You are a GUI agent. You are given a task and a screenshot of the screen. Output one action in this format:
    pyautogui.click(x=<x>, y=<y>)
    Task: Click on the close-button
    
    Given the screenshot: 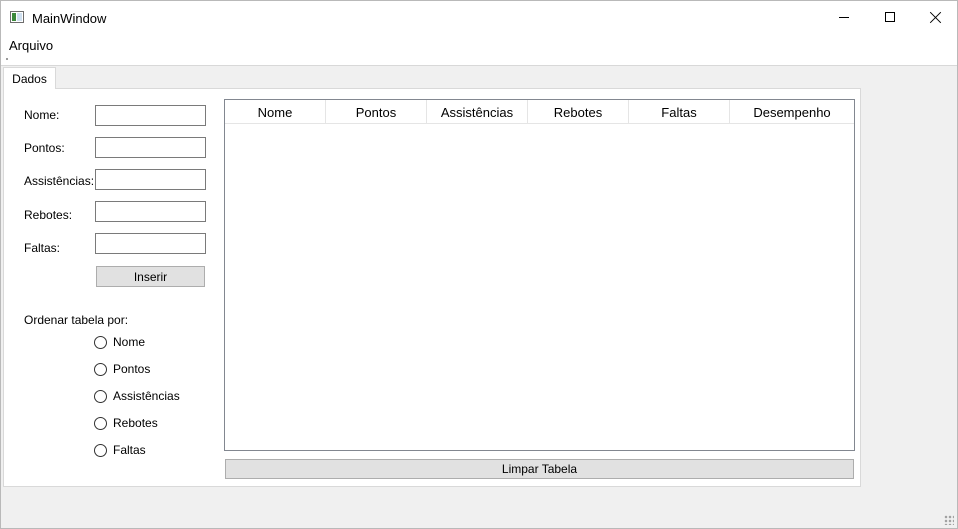 What is the action you would take?
    pyautogui.click(x=935, y=17)
    